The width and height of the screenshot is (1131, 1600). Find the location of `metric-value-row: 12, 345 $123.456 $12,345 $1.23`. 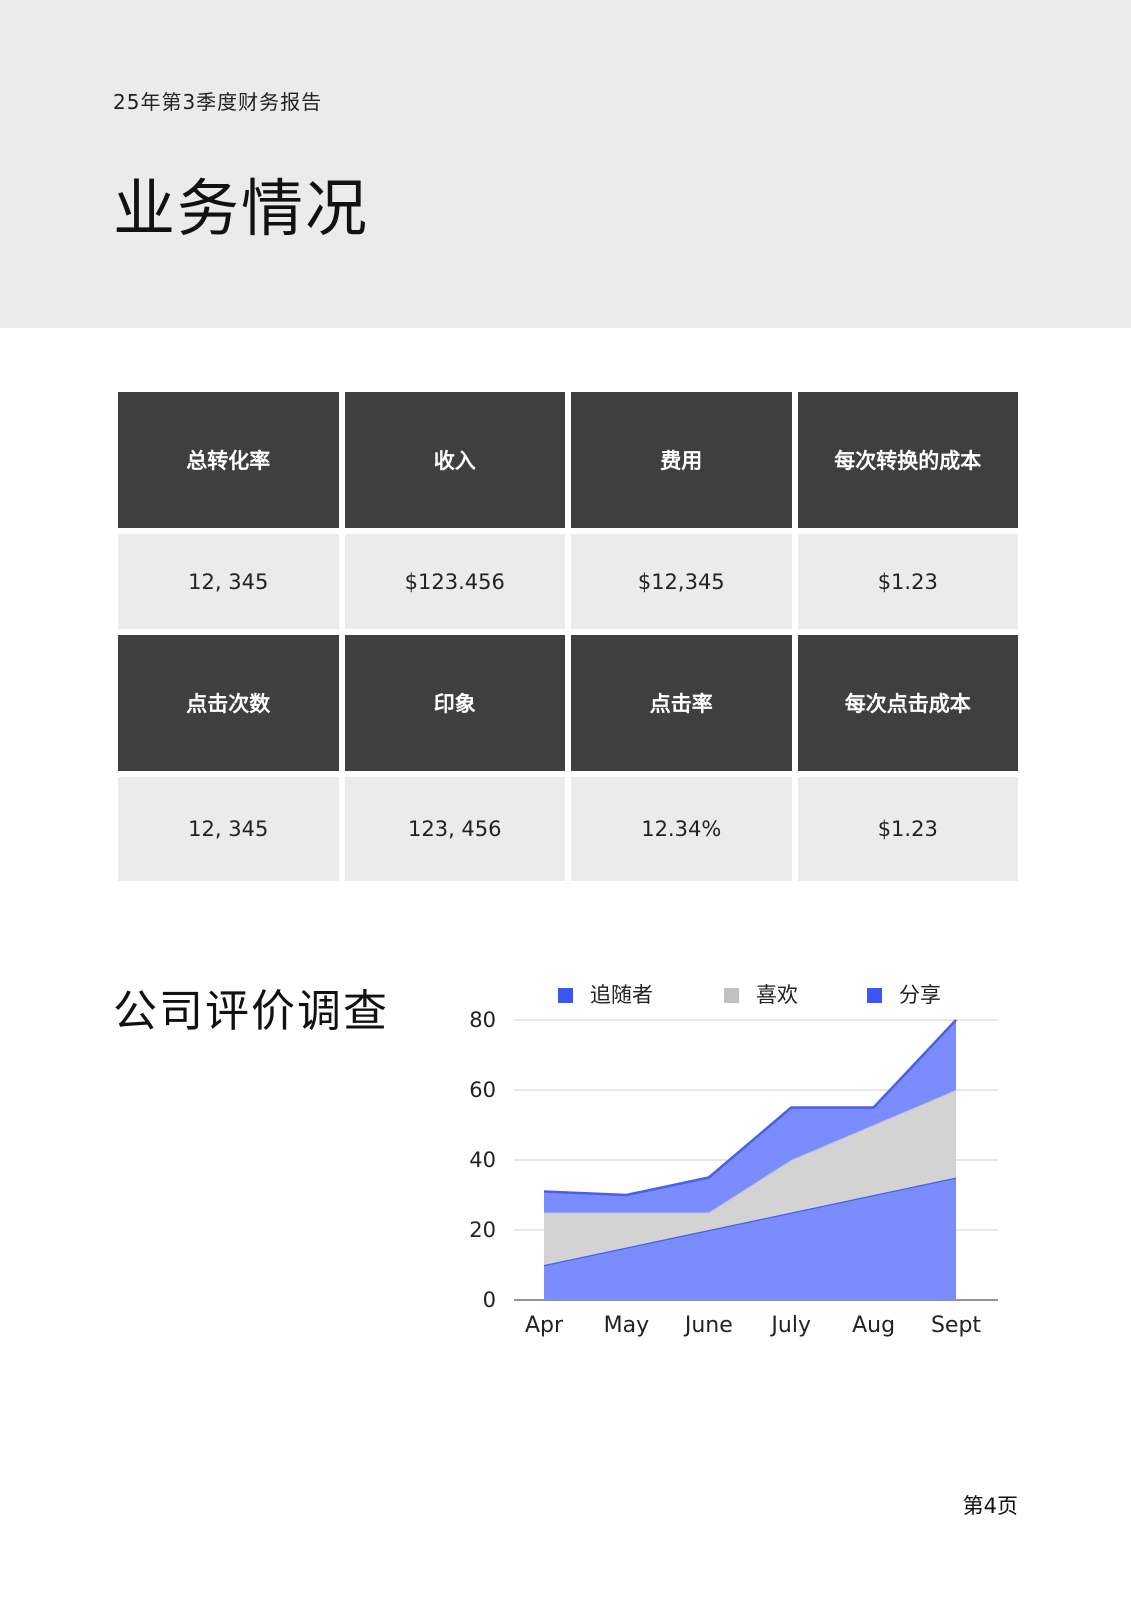

metric-value-row: 12, 345 $123.456 $12,345 $1.23 is located at coordinates (568, 581).